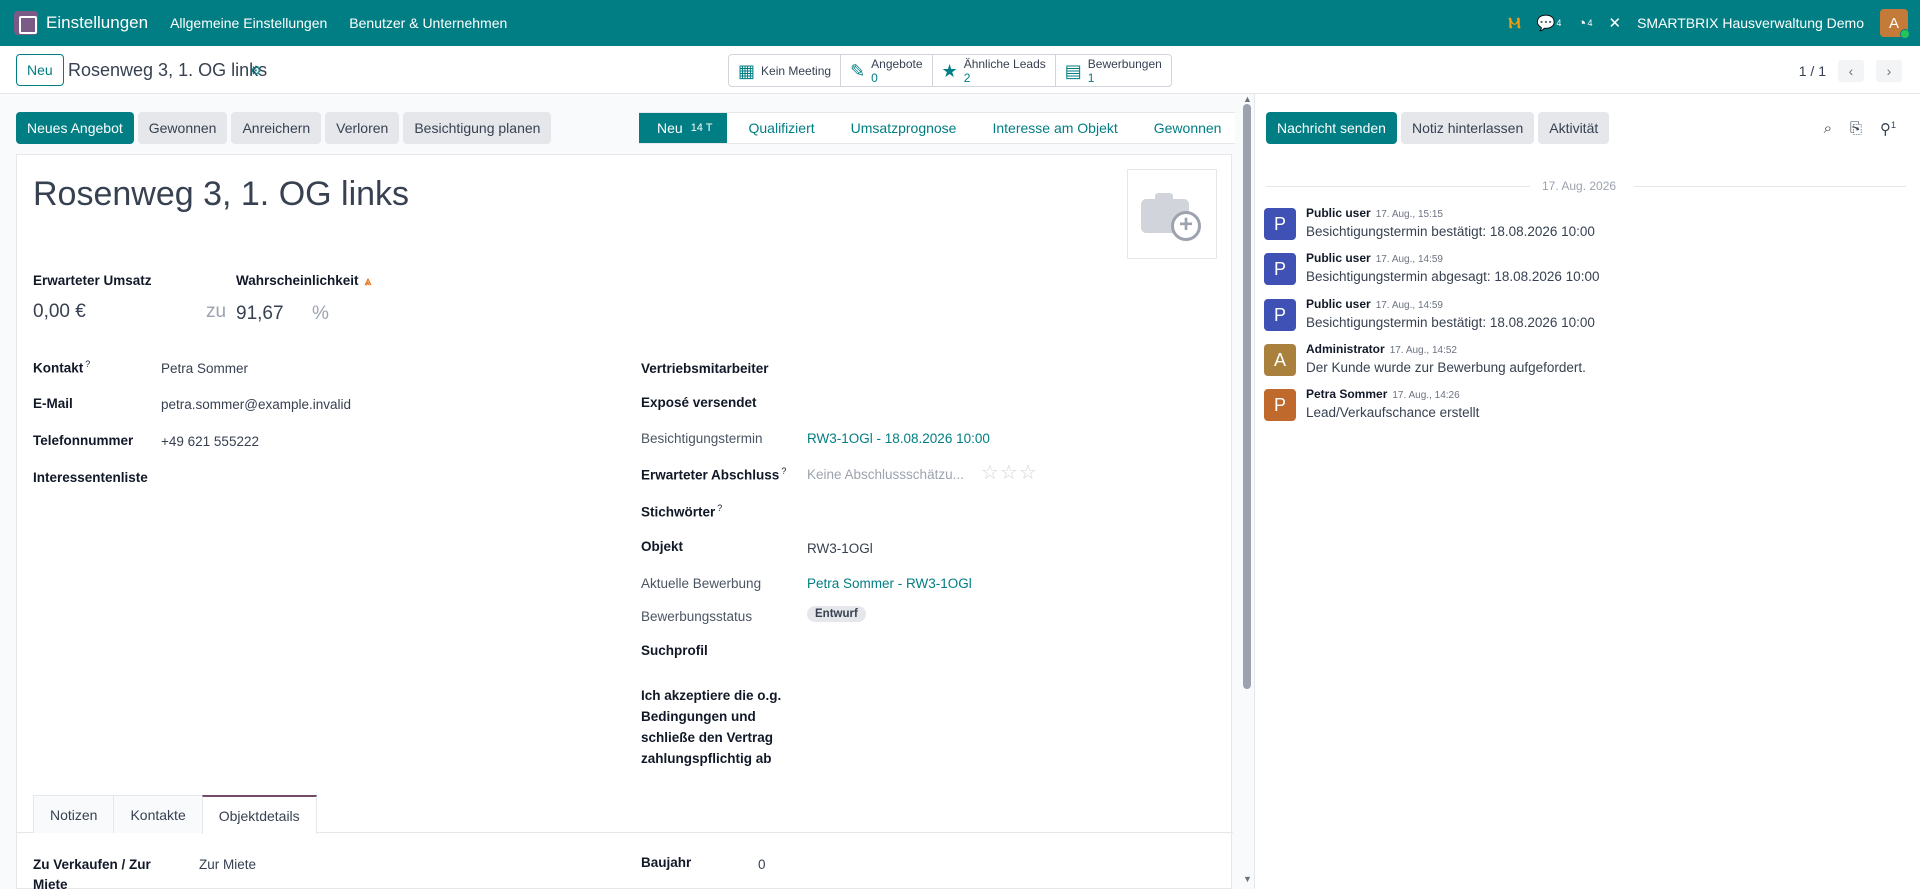 The image size is (1920, 895). I want to click on object-label: Objekt, so click(662, 546).